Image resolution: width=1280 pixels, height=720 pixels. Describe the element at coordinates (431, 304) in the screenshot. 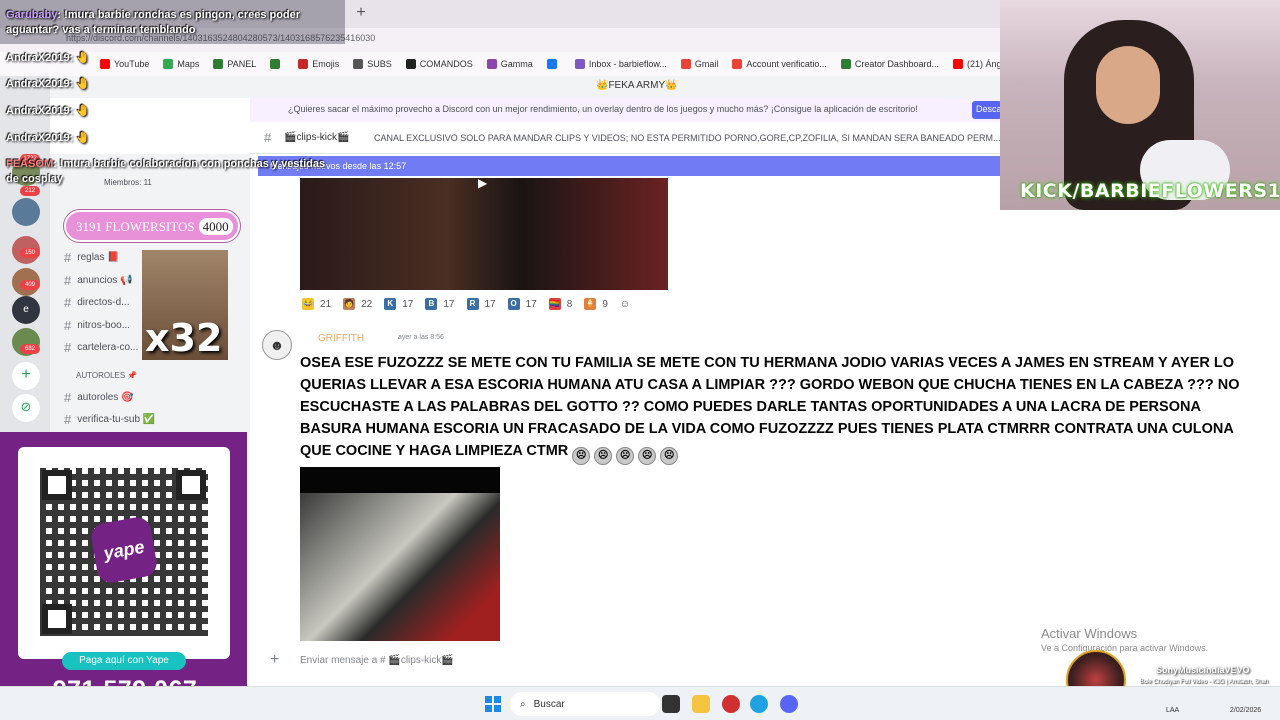

I see `reaction-icon: B` at that location.